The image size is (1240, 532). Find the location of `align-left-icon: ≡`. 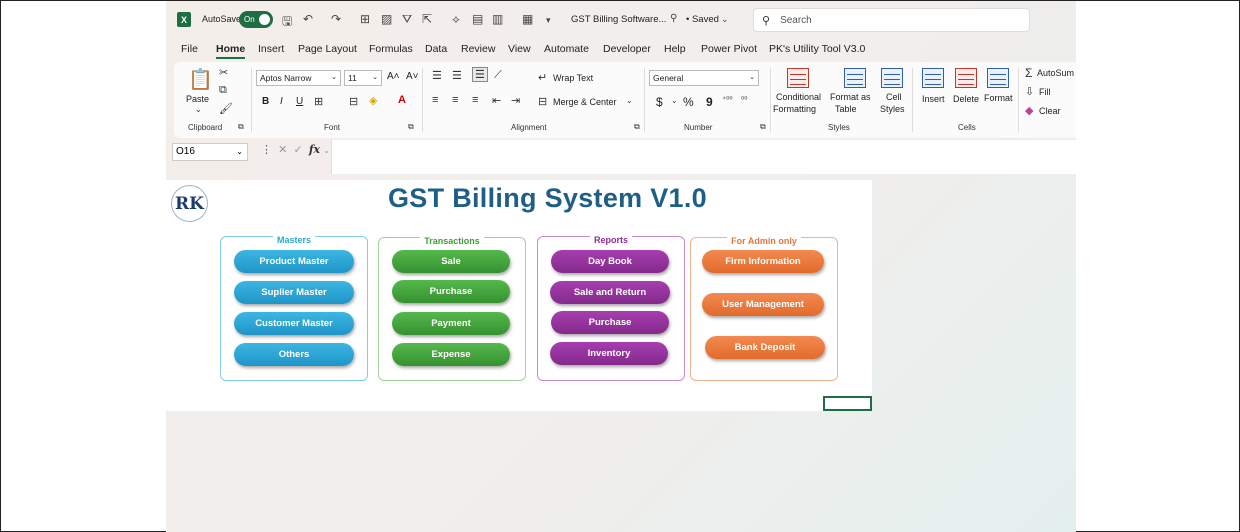

align-left-icon: ≡ is located at coordinates (435, 100).